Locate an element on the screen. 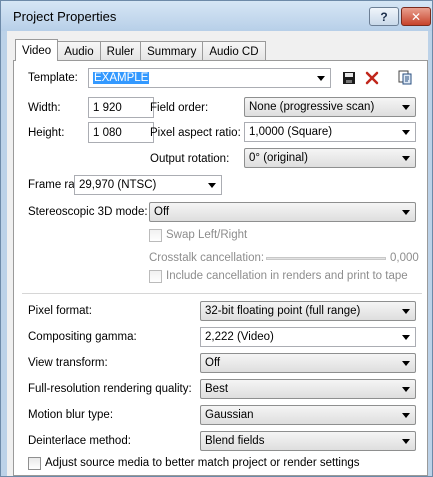 The height and width of the screenshot is (477, 433). title-bar: Project Properties ? ✕ is located at coordinates (216, 16).